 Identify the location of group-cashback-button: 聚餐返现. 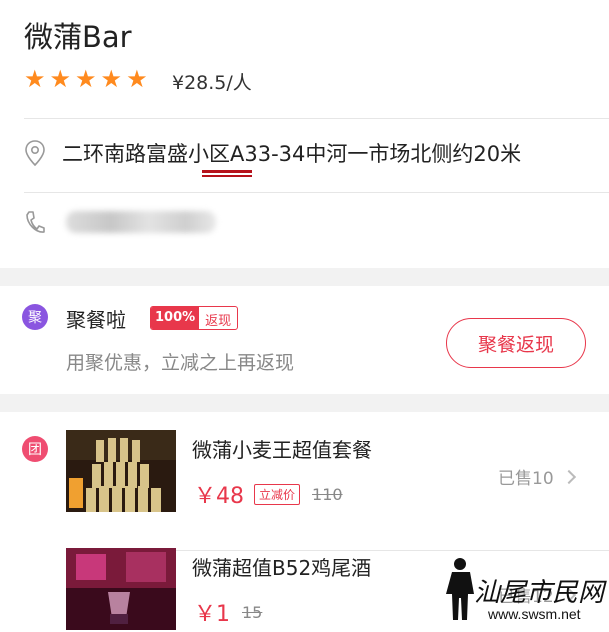
(516, 343).